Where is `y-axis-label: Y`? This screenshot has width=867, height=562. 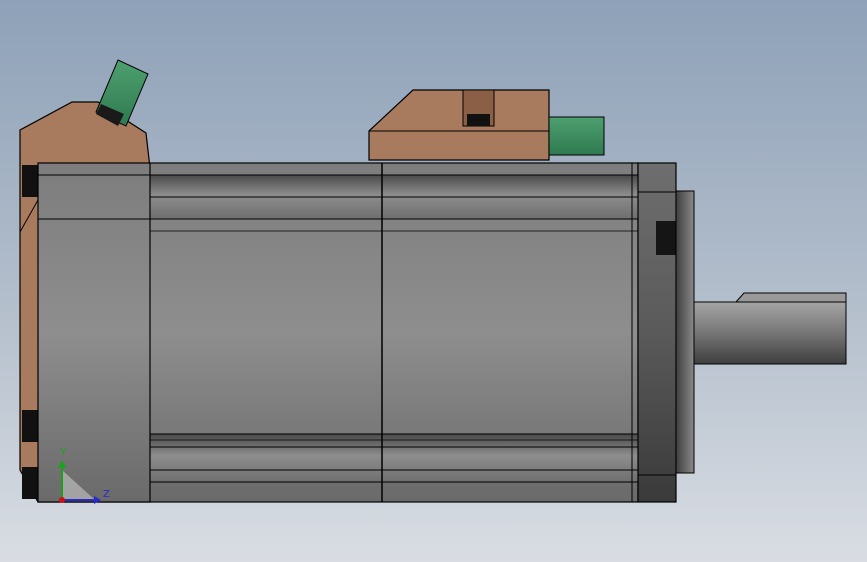
y-axis-label: Y is located at coordinates (63, 452).